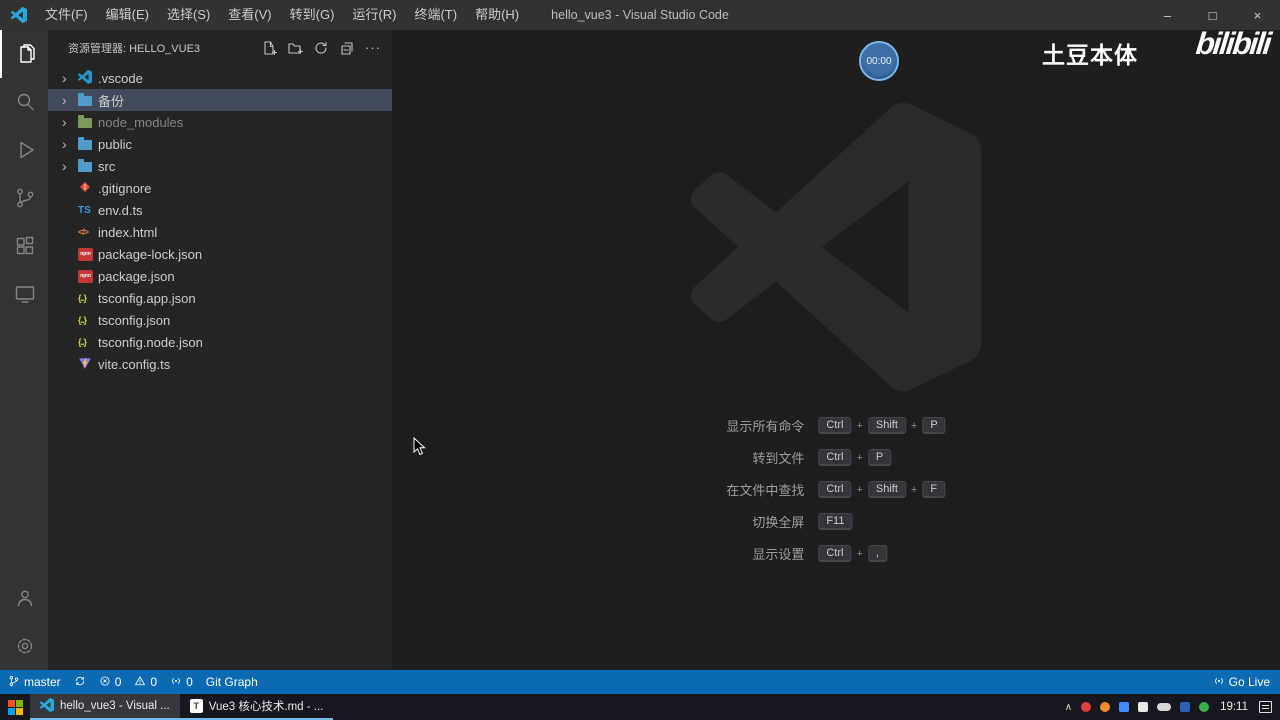 This screenshot has width=1280, height=720. What do you see at coordinates (269, 48) in the screenshot?
I see `new-file-icon` at bounding box center [269, 48].